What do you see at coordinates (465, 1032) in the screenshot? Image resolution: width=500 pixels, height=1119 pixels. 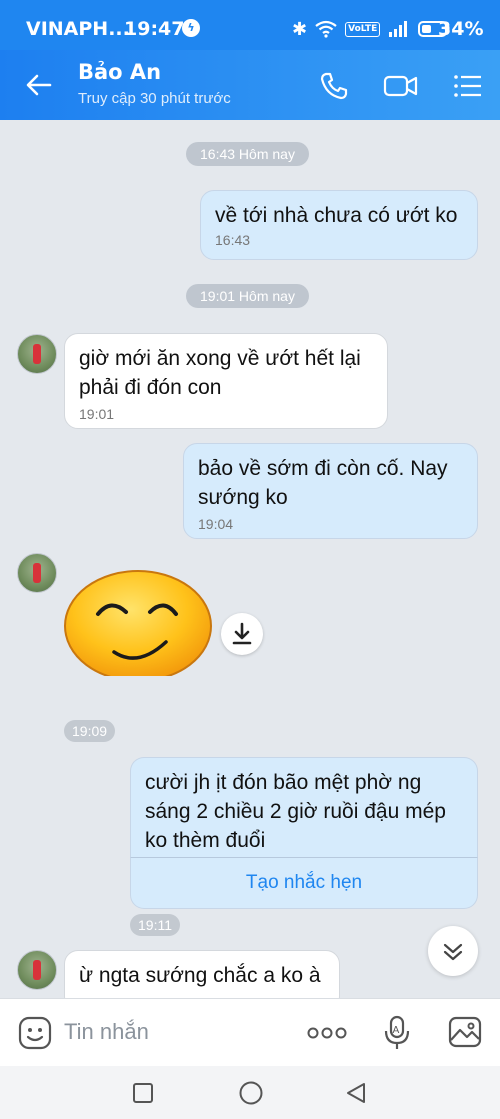 I see `image-gallery-icon` at bounding box center [465, 1032].